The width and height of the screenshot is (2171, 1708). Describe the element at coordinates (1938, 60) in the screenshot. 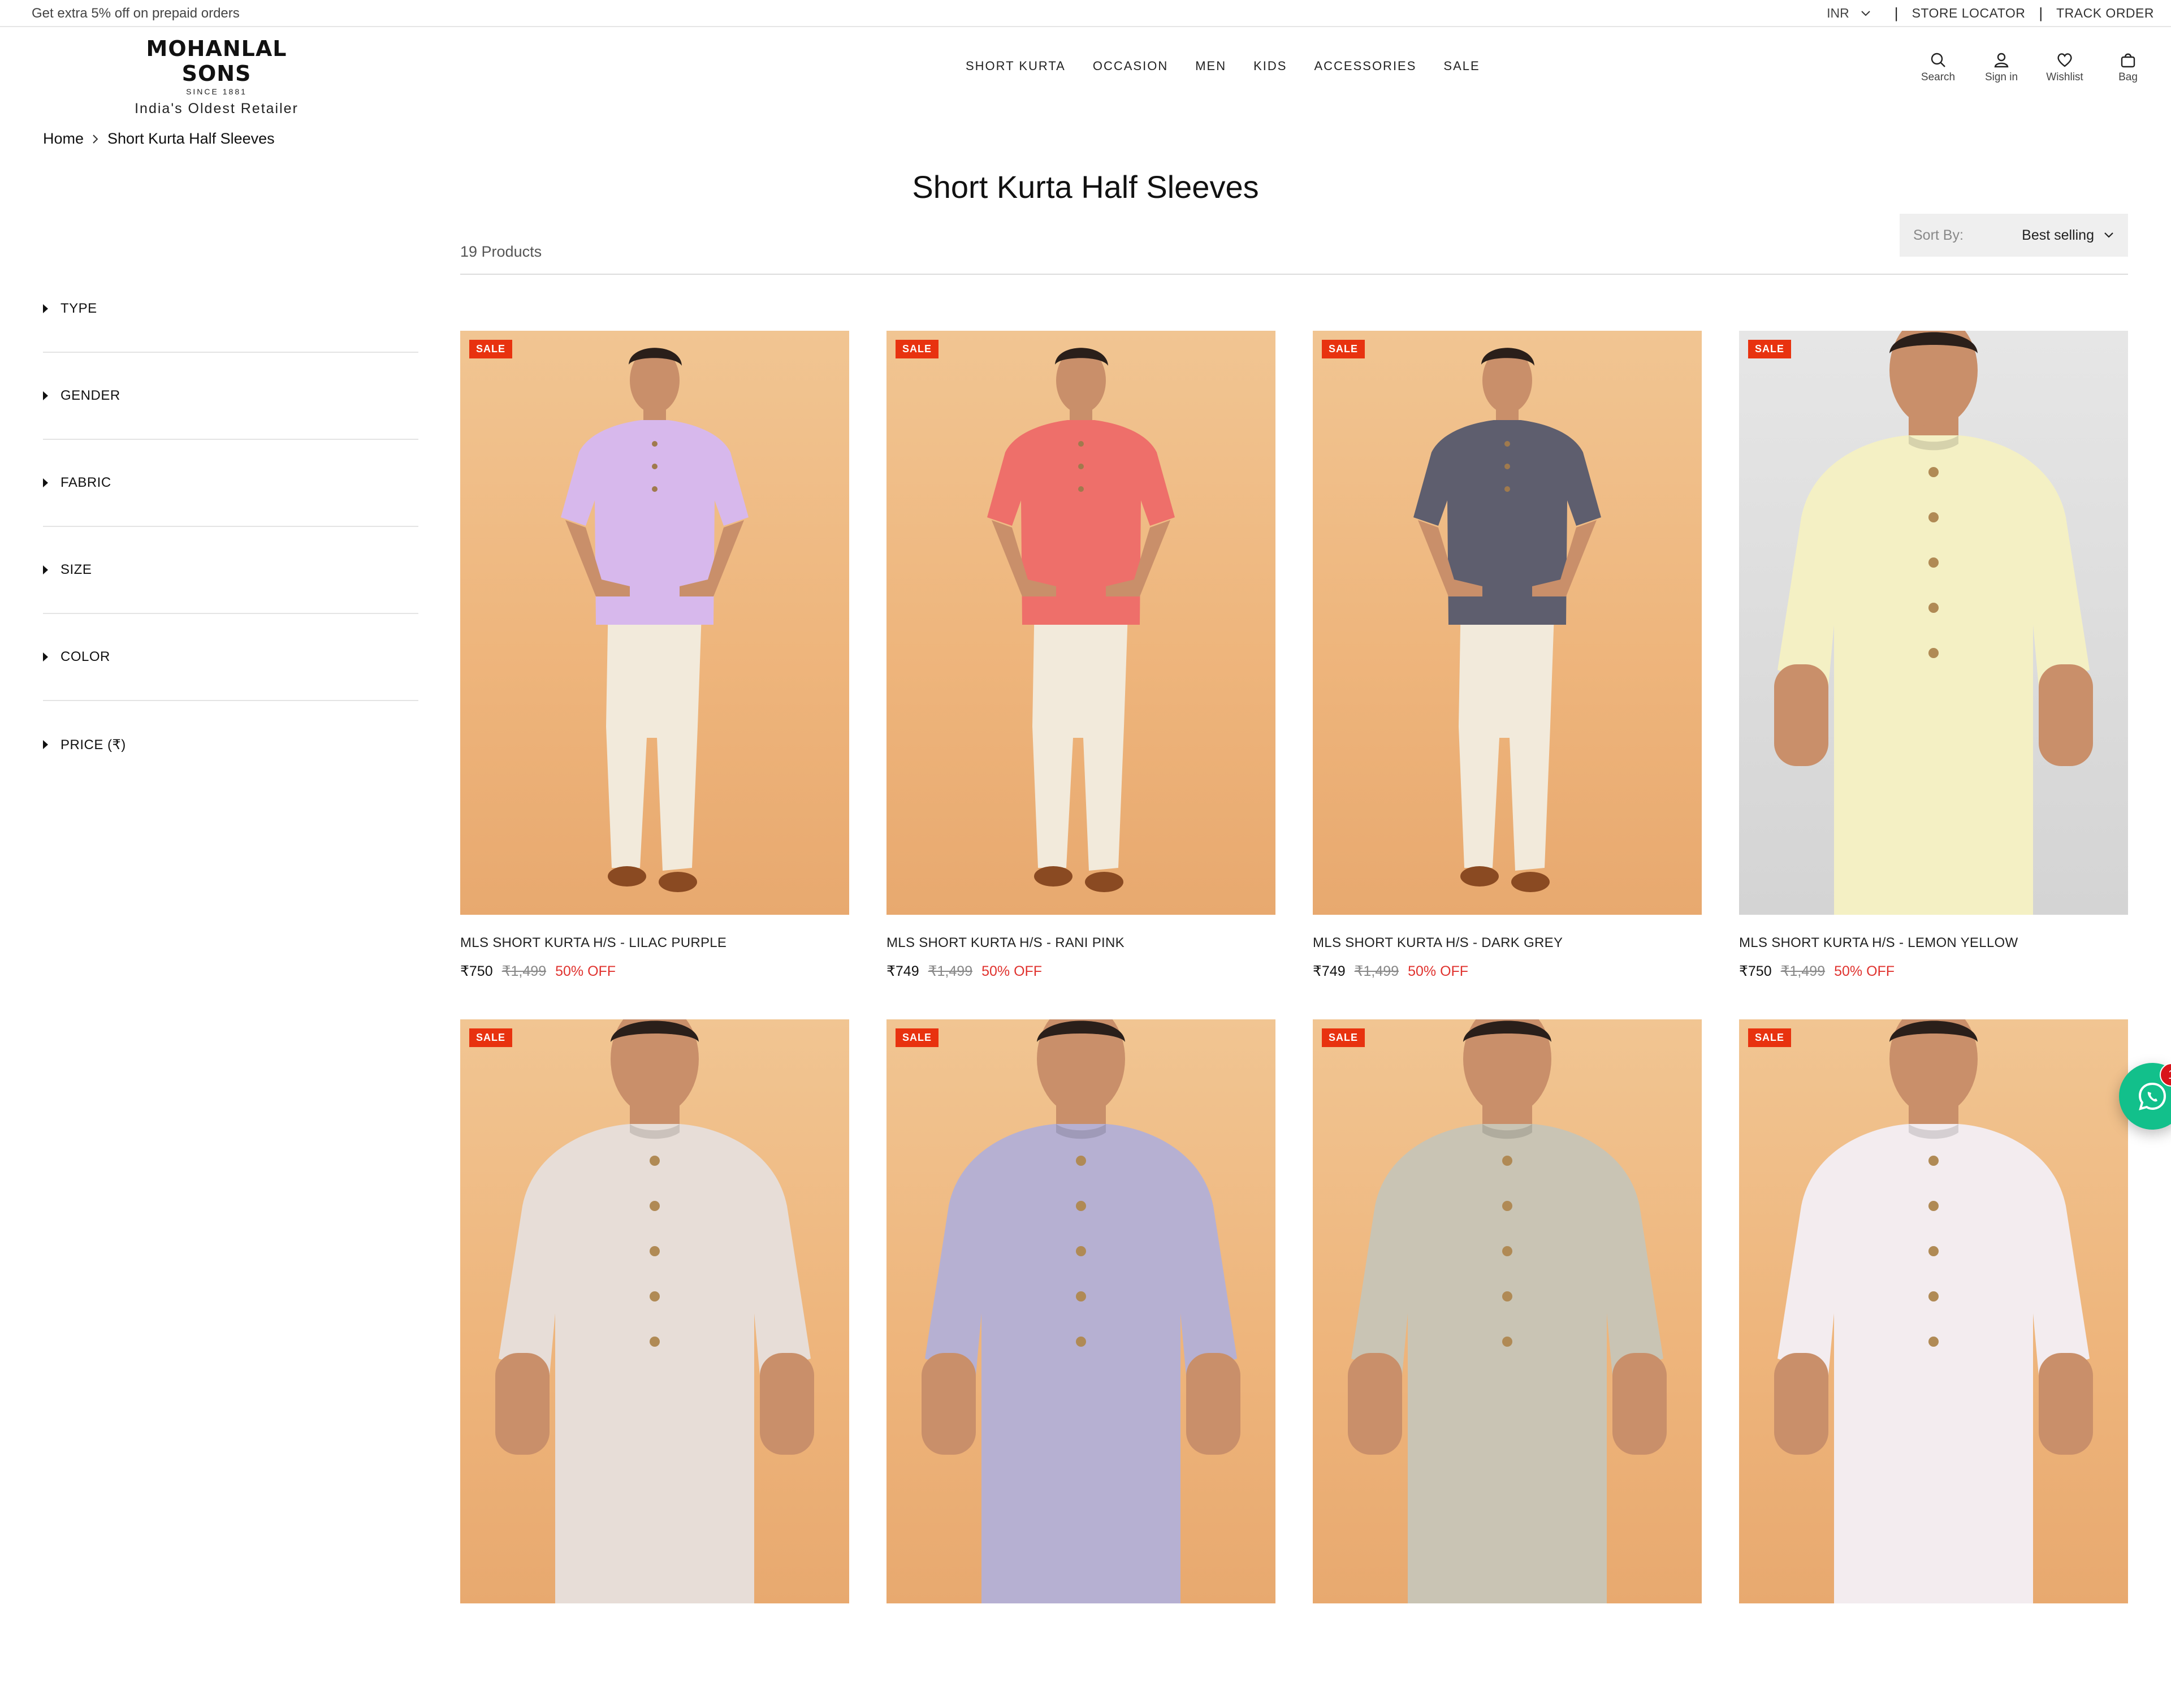

I see `search-icon` at that location.